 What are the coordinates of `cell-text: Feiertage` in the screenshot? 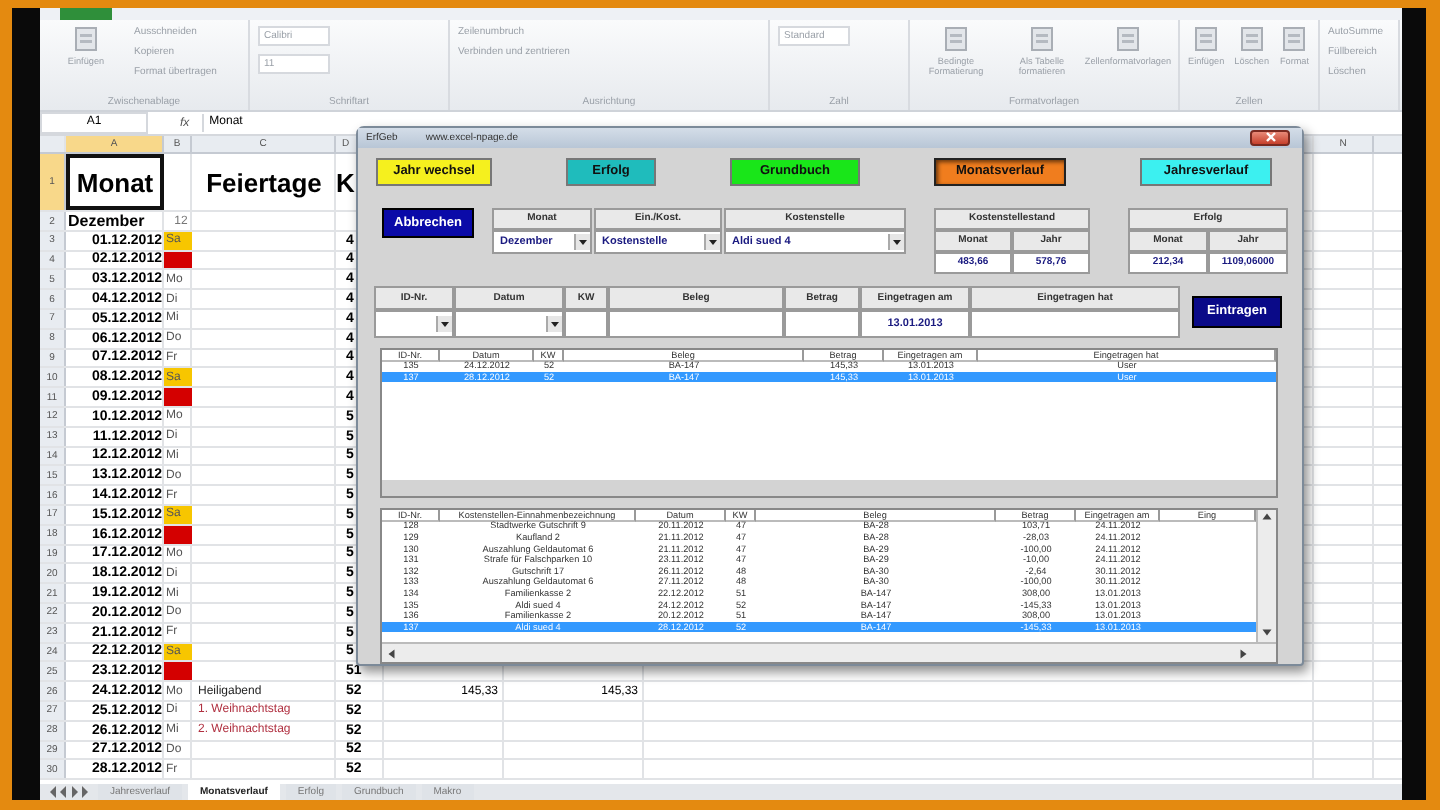 It's located at (264, 182).